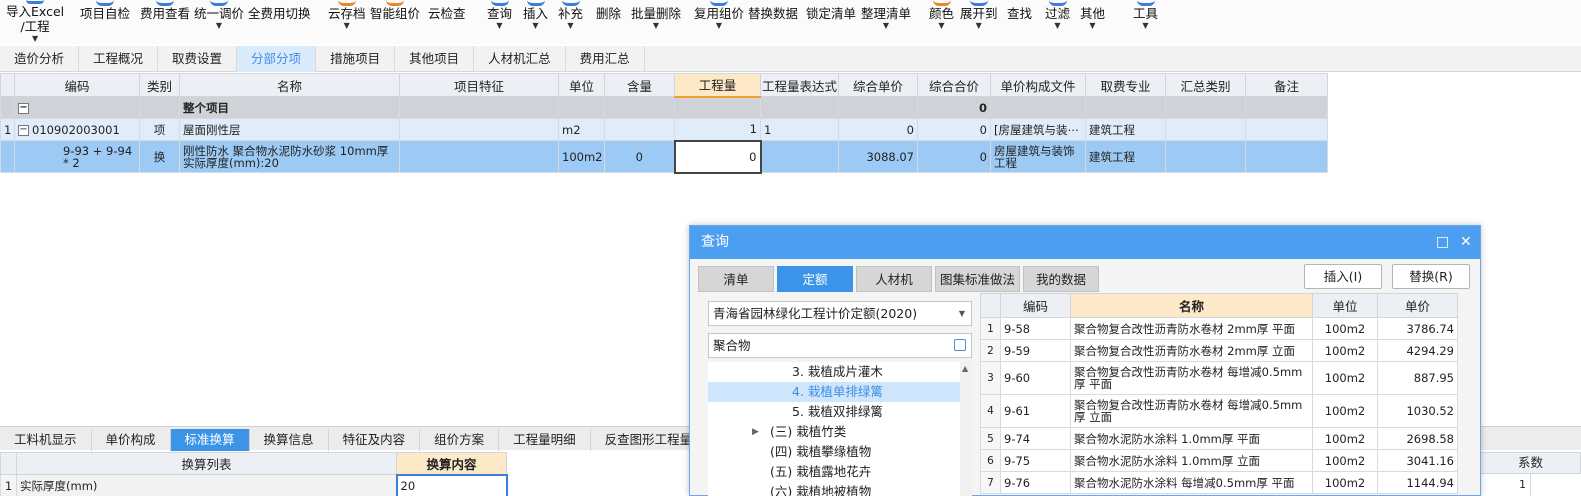 Image resolution: width=1581 pixels, height=496 pixels. I want to click on toolbar-button-17: 颜色 ▼, so click(941, 22).